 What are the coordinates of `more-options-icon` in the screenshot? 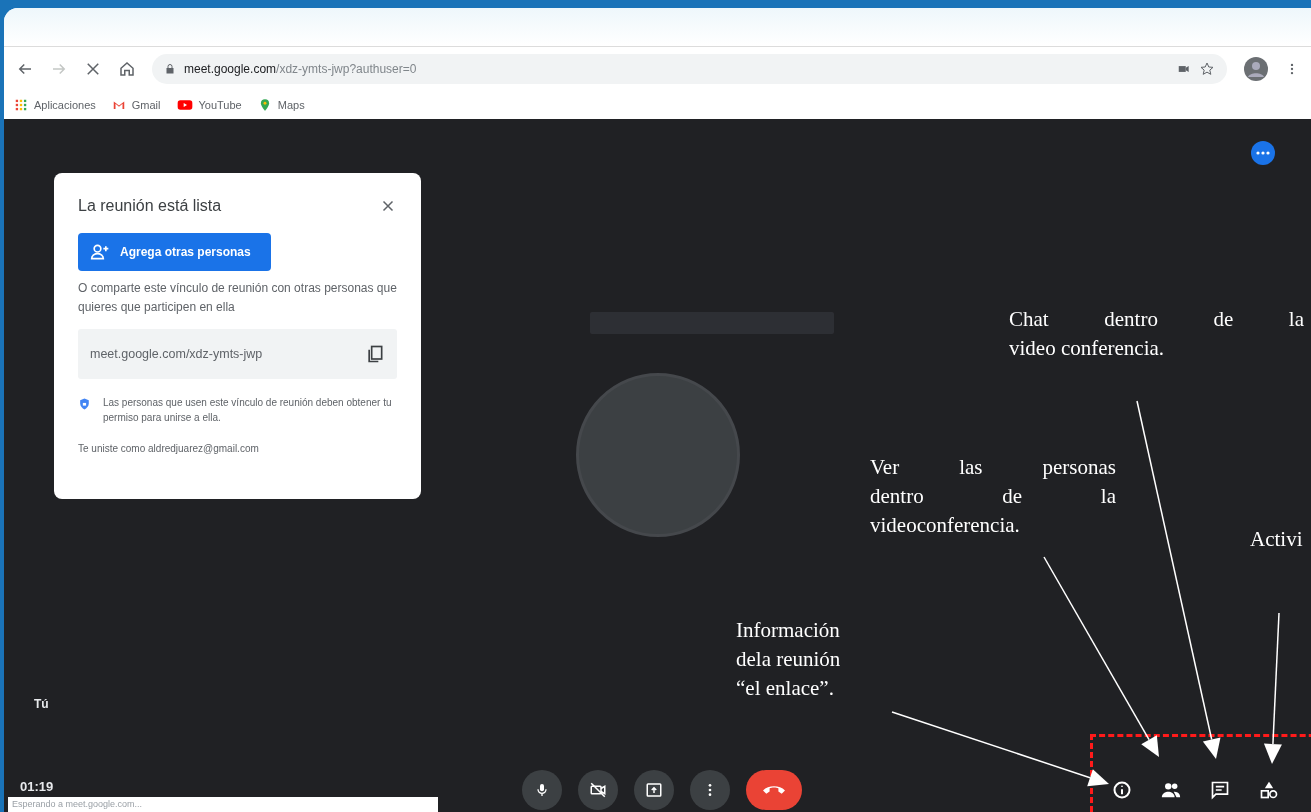 It's located at (1263, 153).